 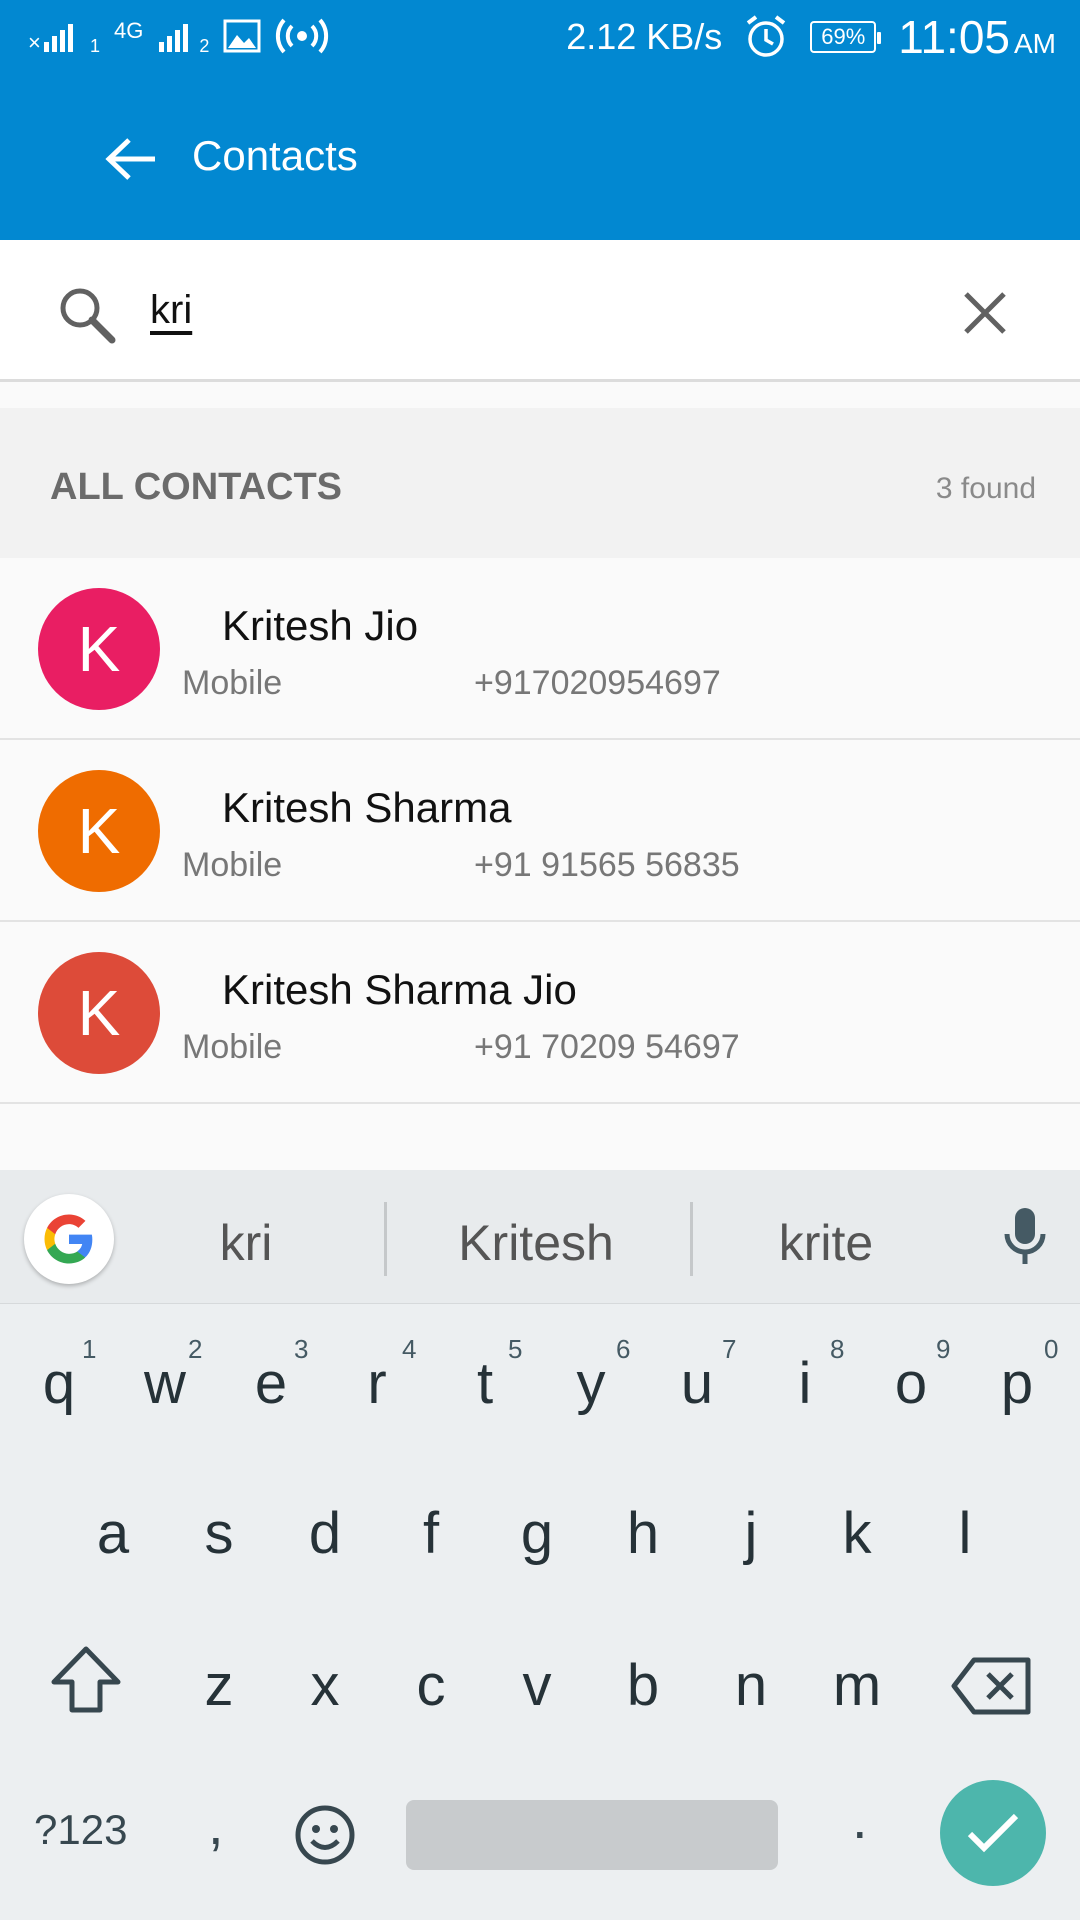 I want to click on key-s: s, so click(x=219, y=1533).